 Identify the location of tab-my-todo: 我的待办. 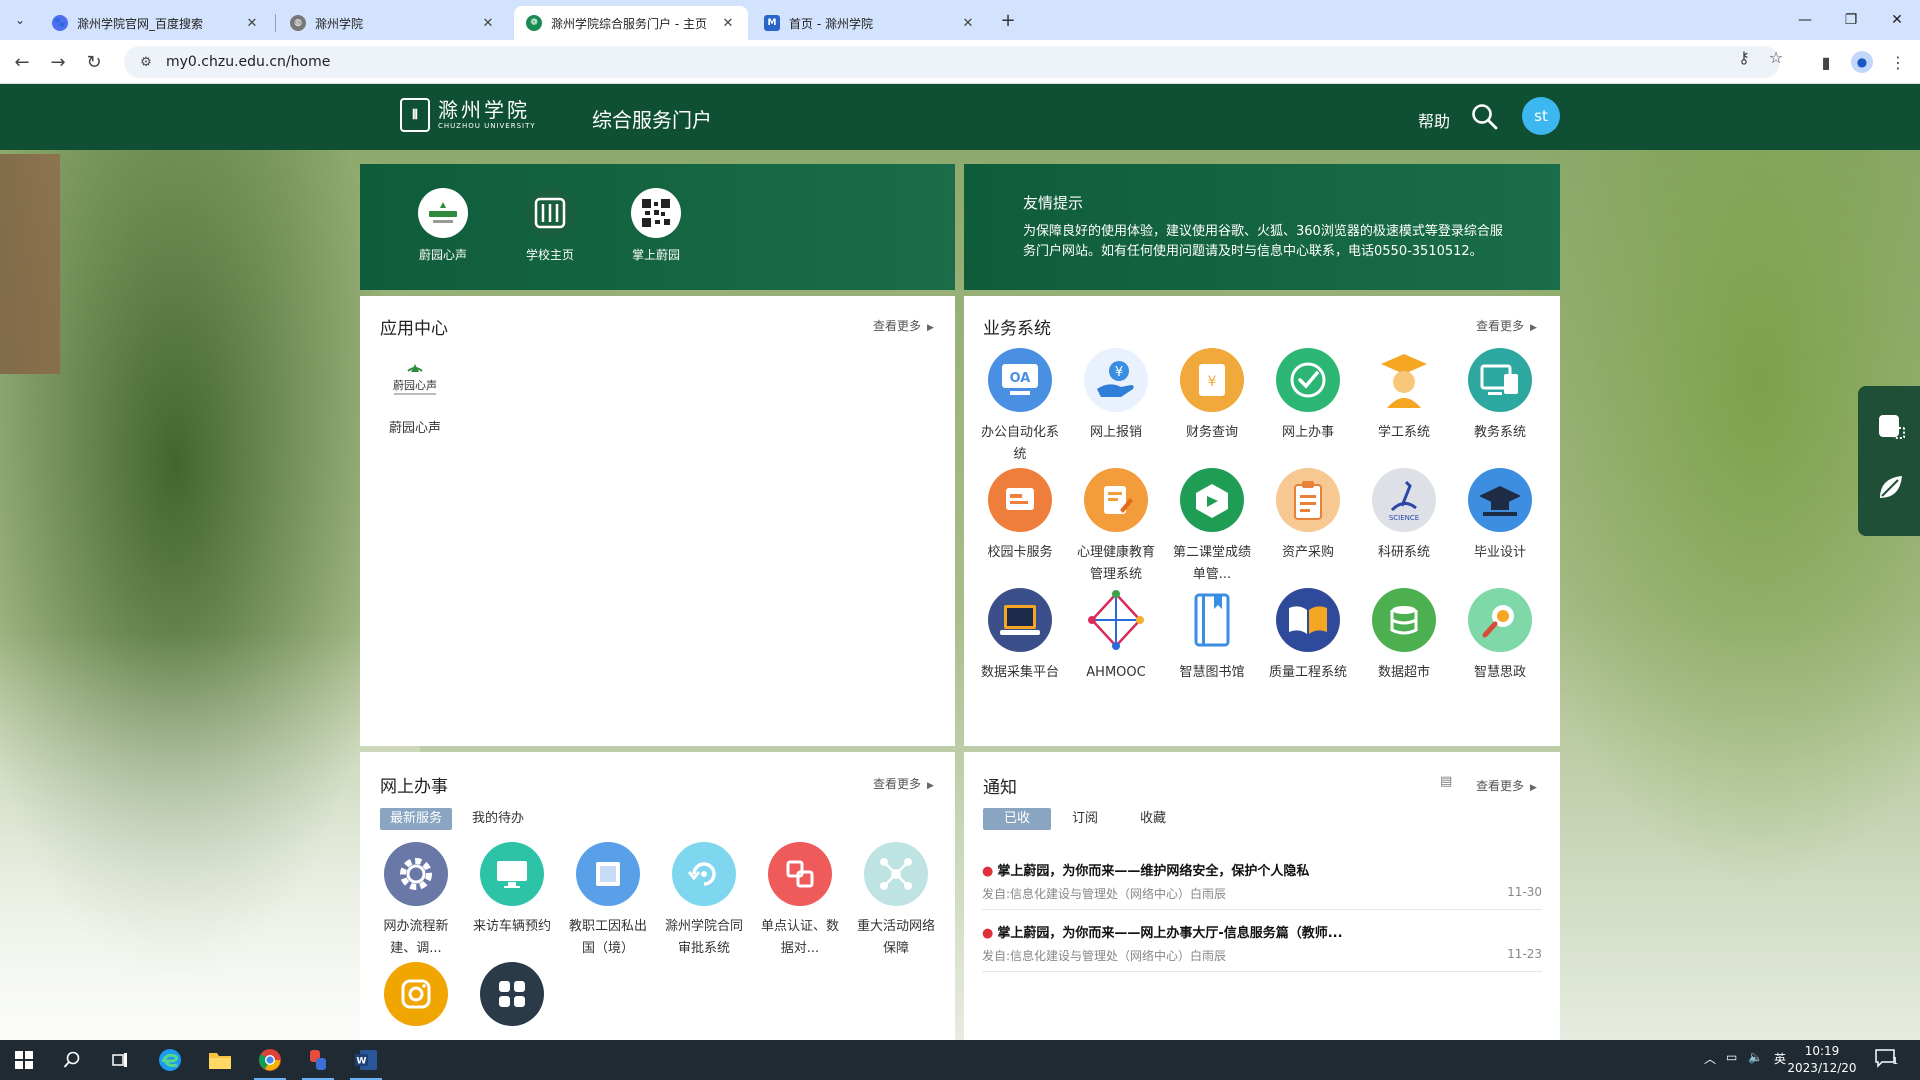
(498, 819).